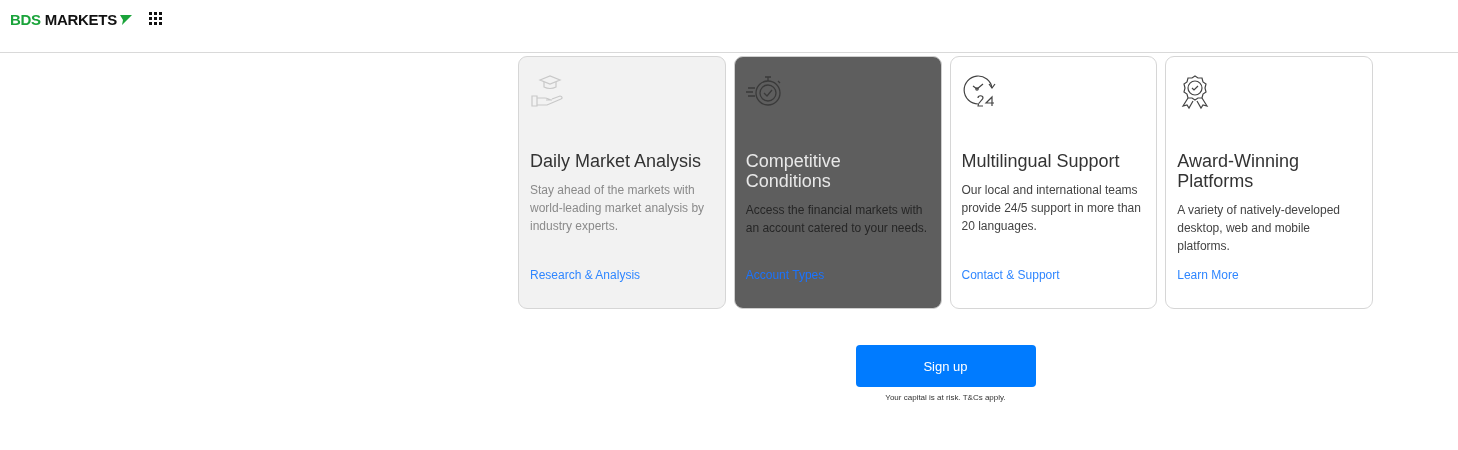 This screenshot has height=450, width=1458. I want to click on apps-grid-icon, so click(155, 19).